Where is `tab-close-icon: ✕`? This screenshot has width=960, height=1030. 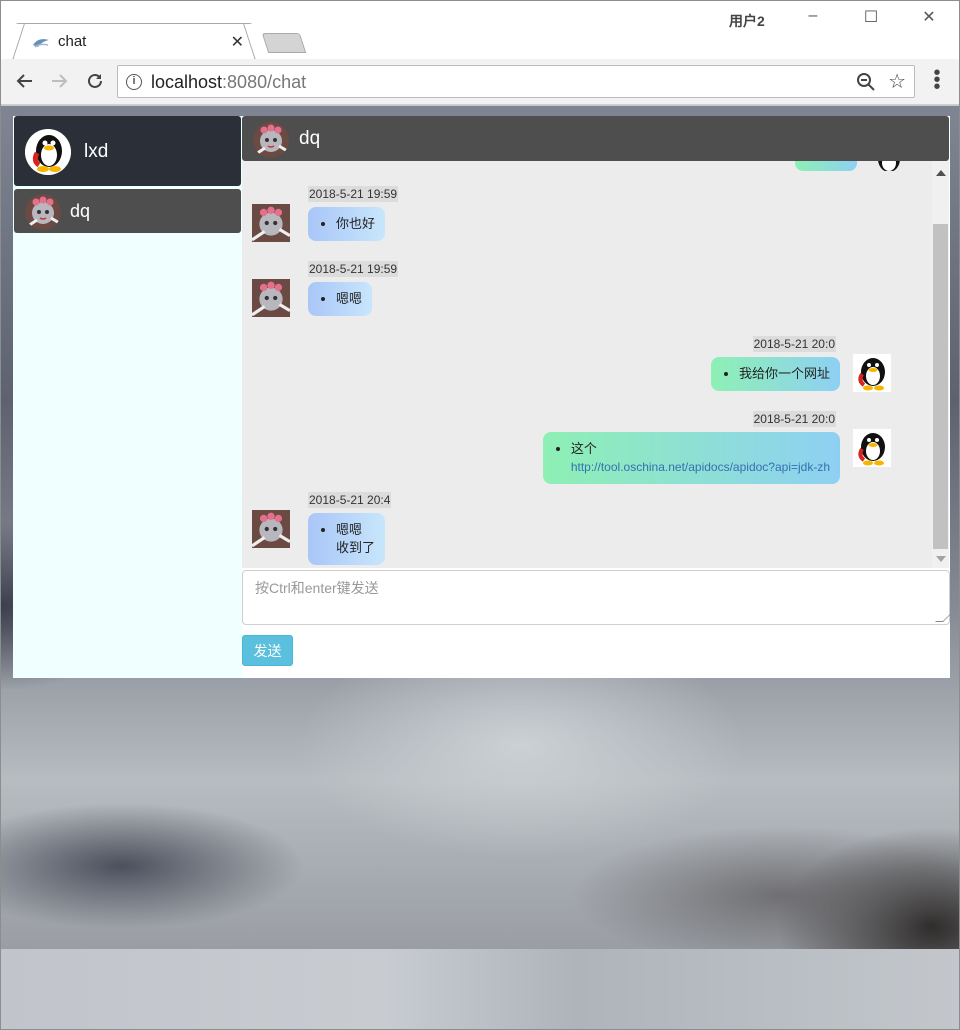 tab-close-icon: ✕ is located at coordinates (237, 42).